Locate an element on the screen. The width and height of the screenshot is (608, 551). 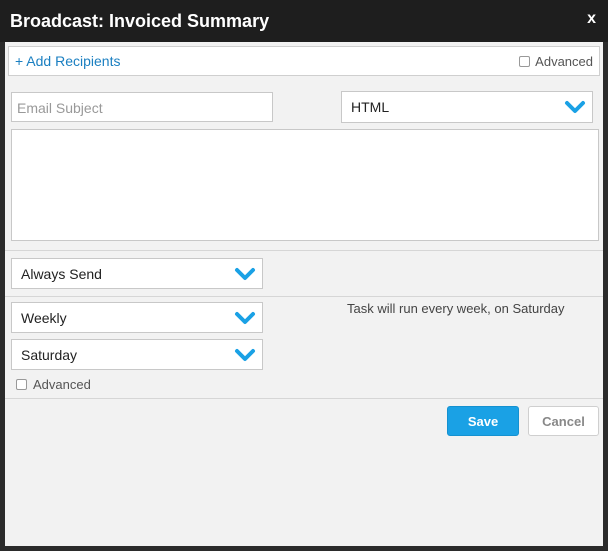
cancel-button: Cancel is located at coordinates (563, 421).